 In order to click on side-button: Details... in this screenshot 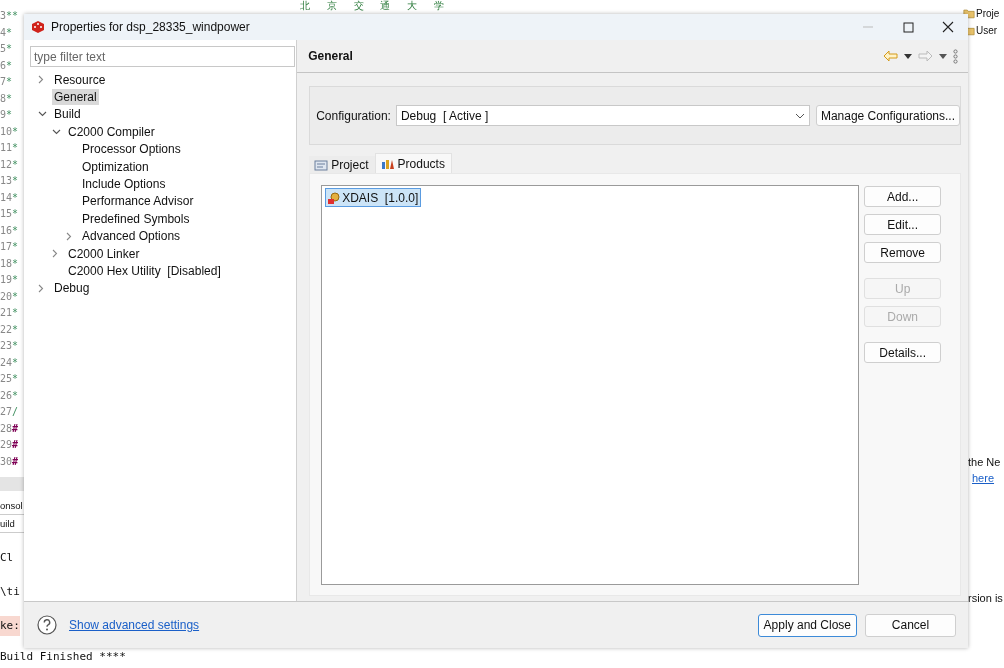, I will do `click(903, 352)`.